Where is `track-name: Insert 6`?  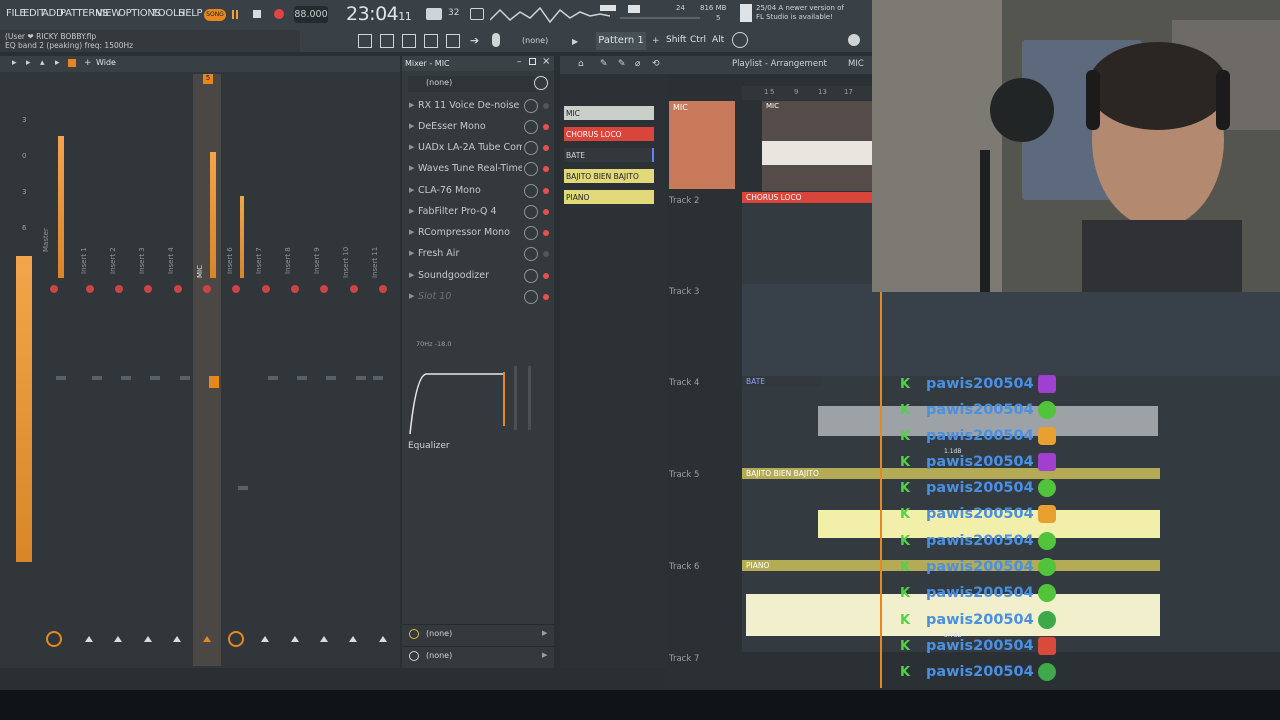 track-name: Insert 6 is located at coordinates (230, 254).